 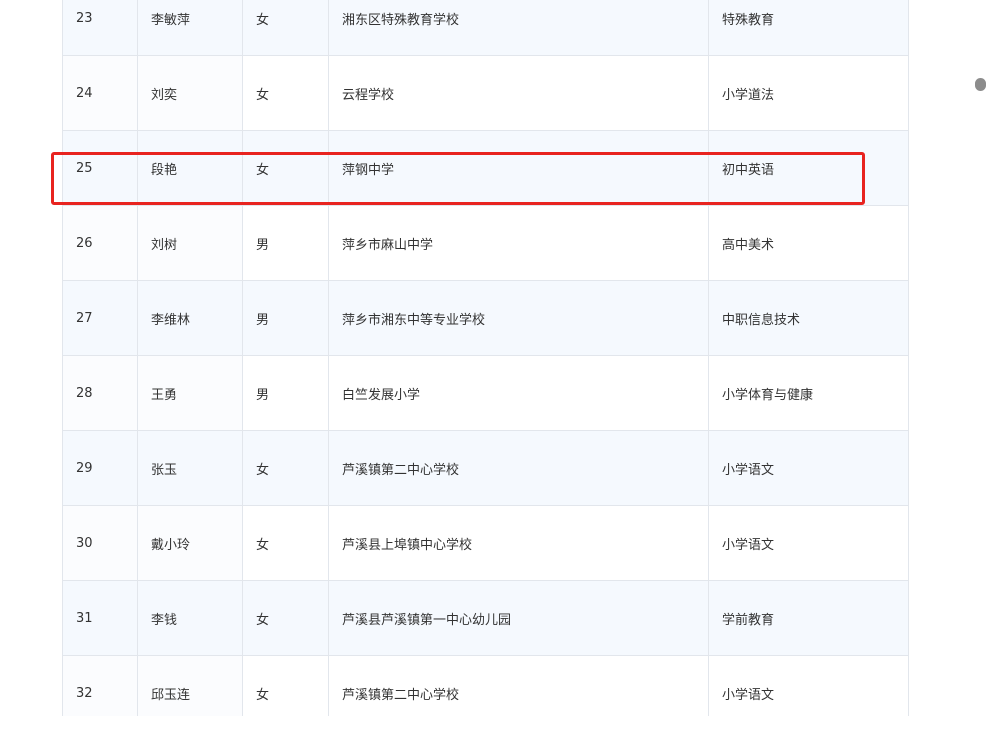 What do you see at coordinates (808, 618) in the screenshot?
I see `cell-subject: 学前教育` at bounding box center [808, 618].